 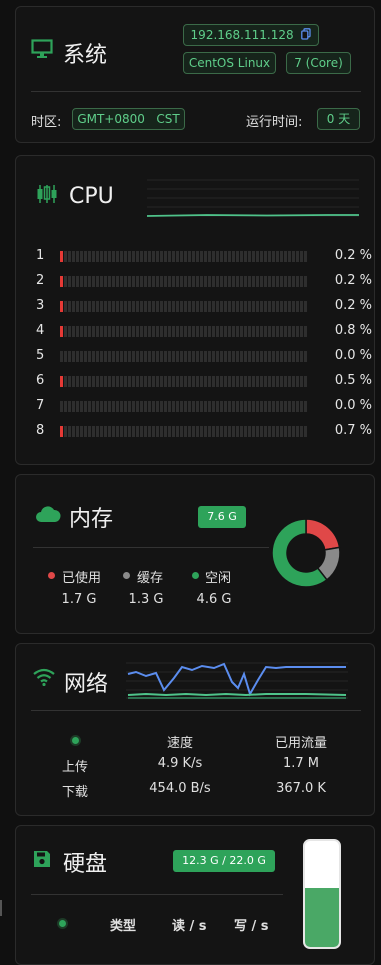 I want to click on memory-title: 内存, so click(x=91, y=519).